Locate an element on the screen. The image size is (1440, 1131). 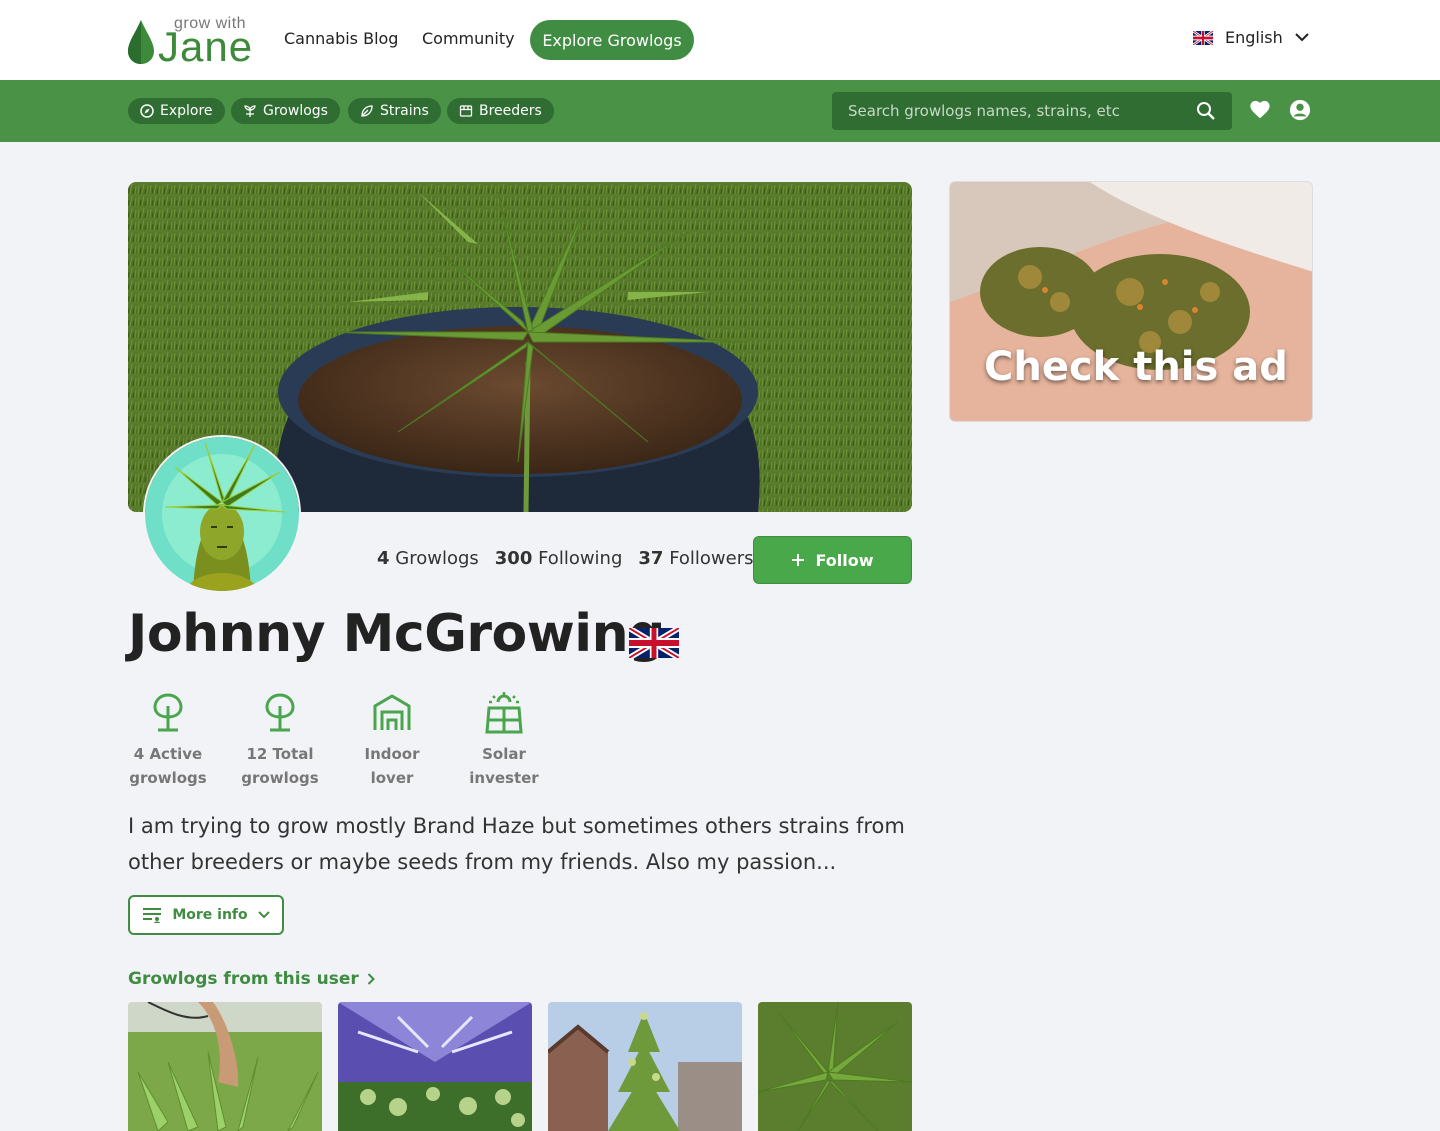
followers-label: Followers is located at coordinates (711, 558).